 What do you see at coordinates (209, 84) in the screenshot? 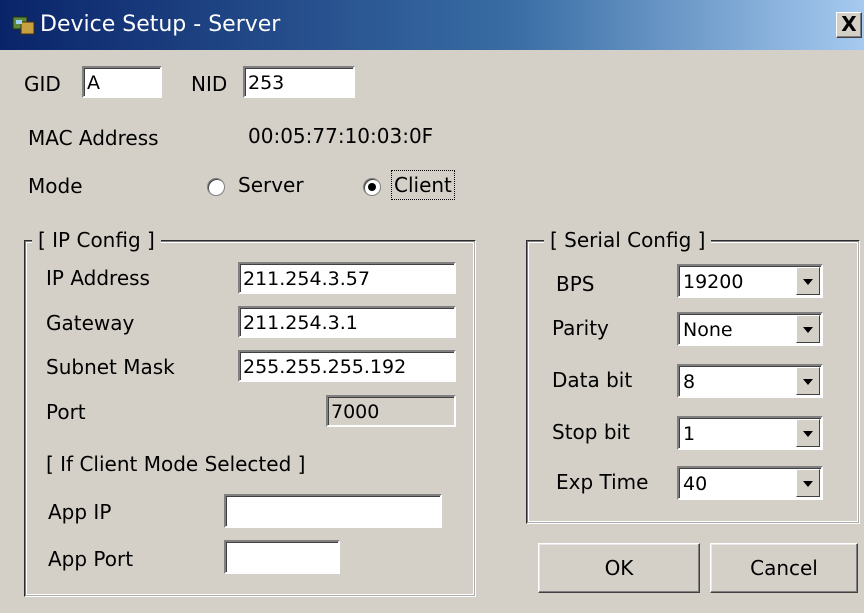
I see `nid-label: NID` at bounding box center [209, 84].